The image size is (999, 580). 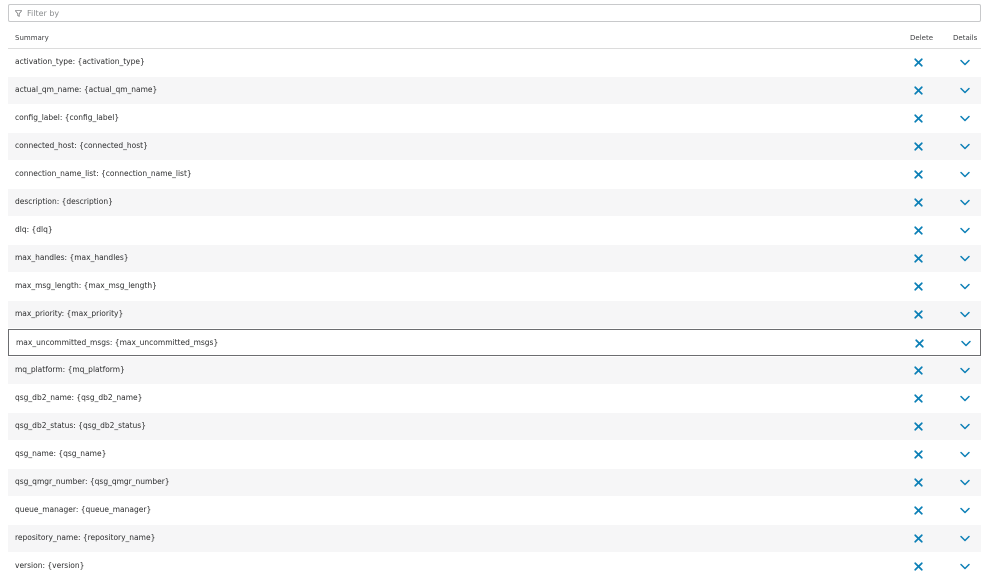 I want to click on row-summary-label: dlq: {dlq}, so click(x=34, y=229).